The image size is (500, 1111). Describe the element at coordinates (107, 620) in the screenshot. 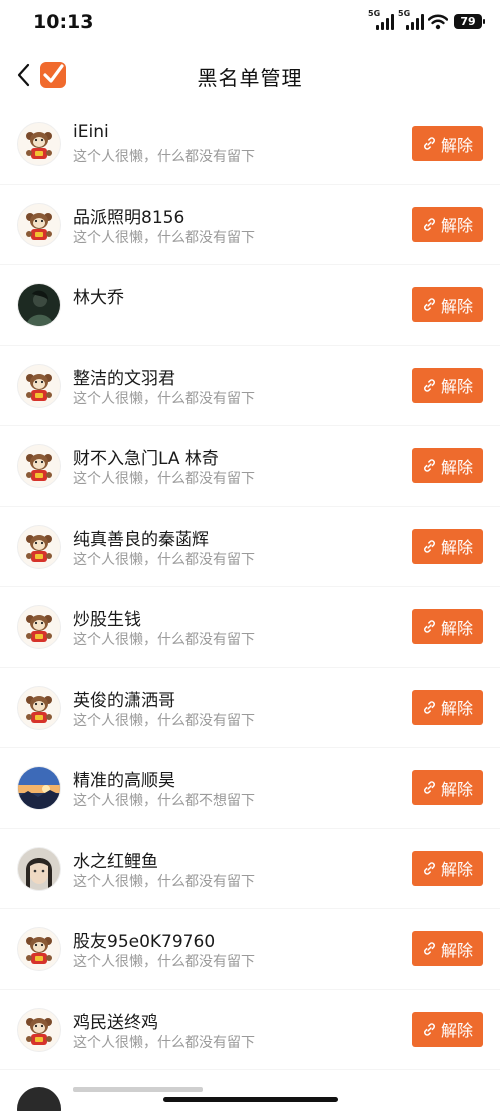

I see `user-name: 炒股生钱` at that location.